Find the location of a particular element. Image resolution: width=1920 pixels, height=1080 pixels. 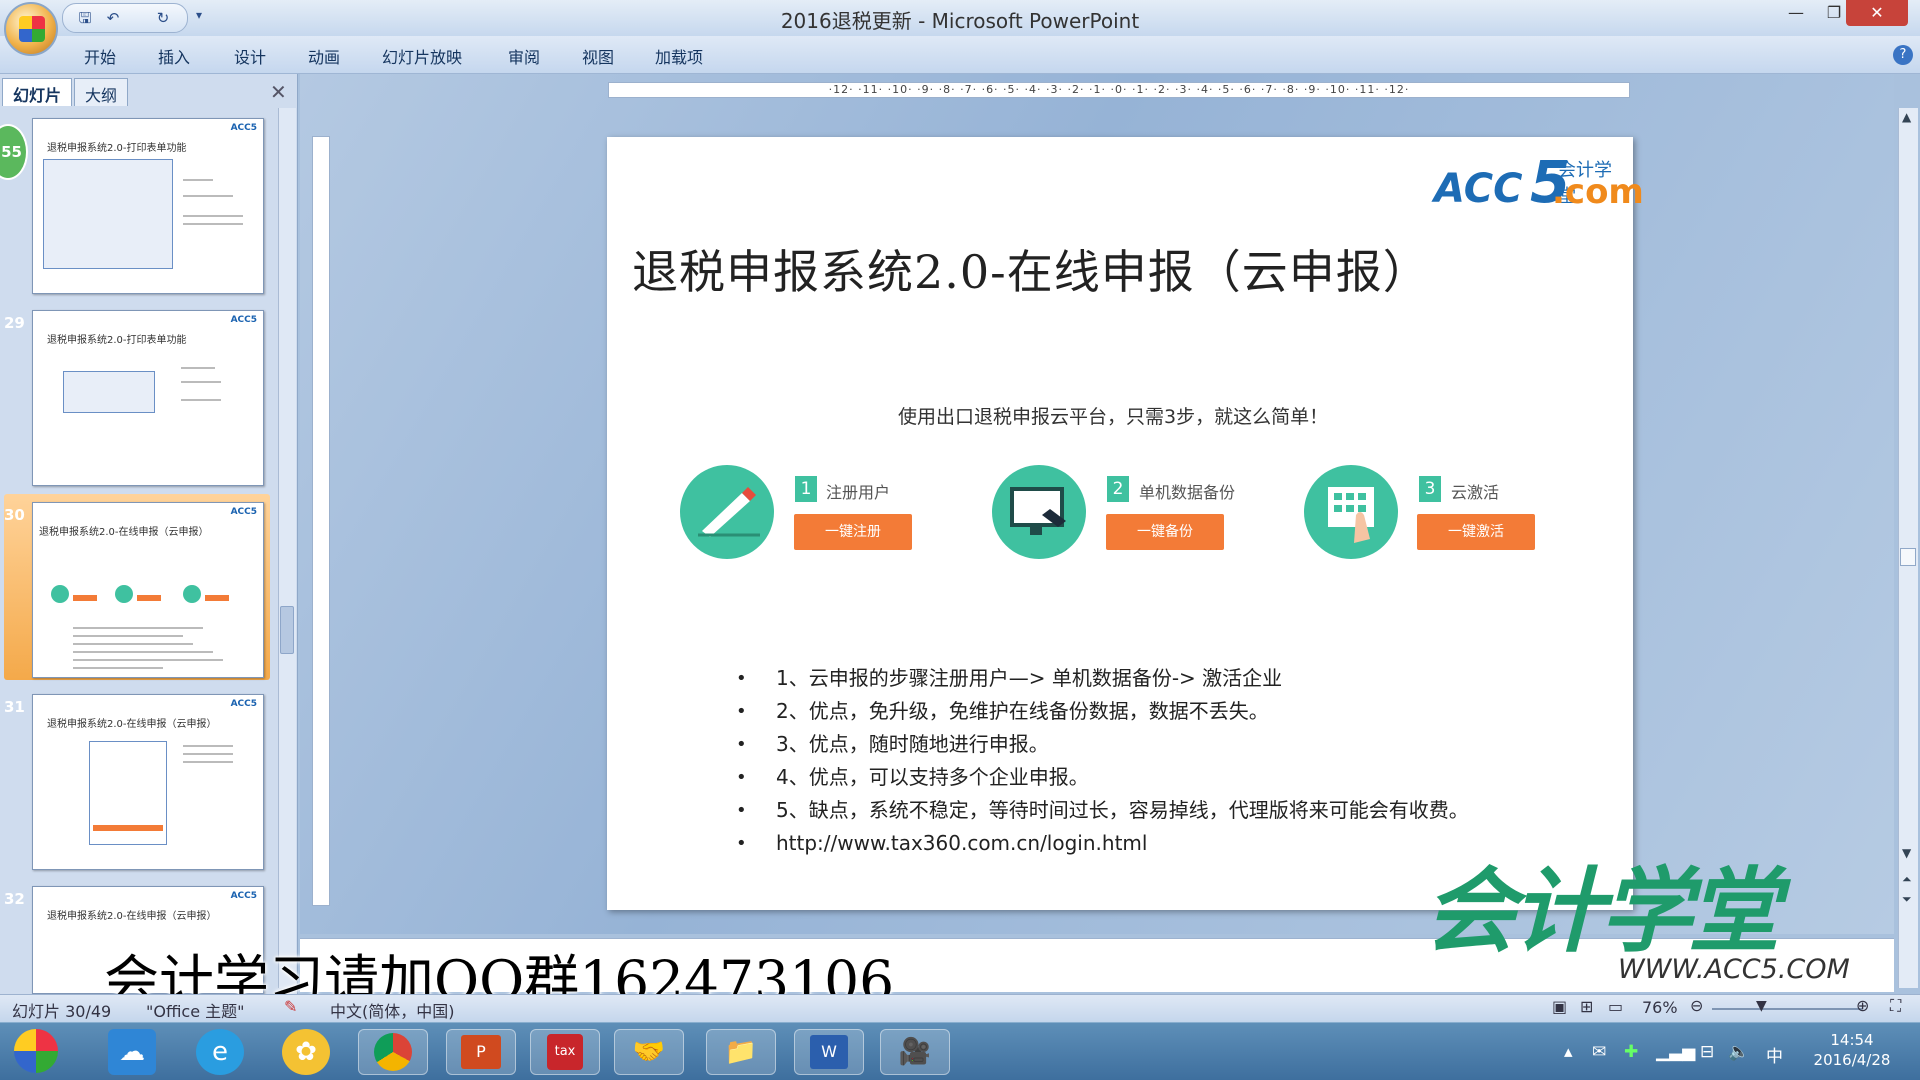

fit-to-window-icon: ⛶ is located at coordinates (1895, 1006).